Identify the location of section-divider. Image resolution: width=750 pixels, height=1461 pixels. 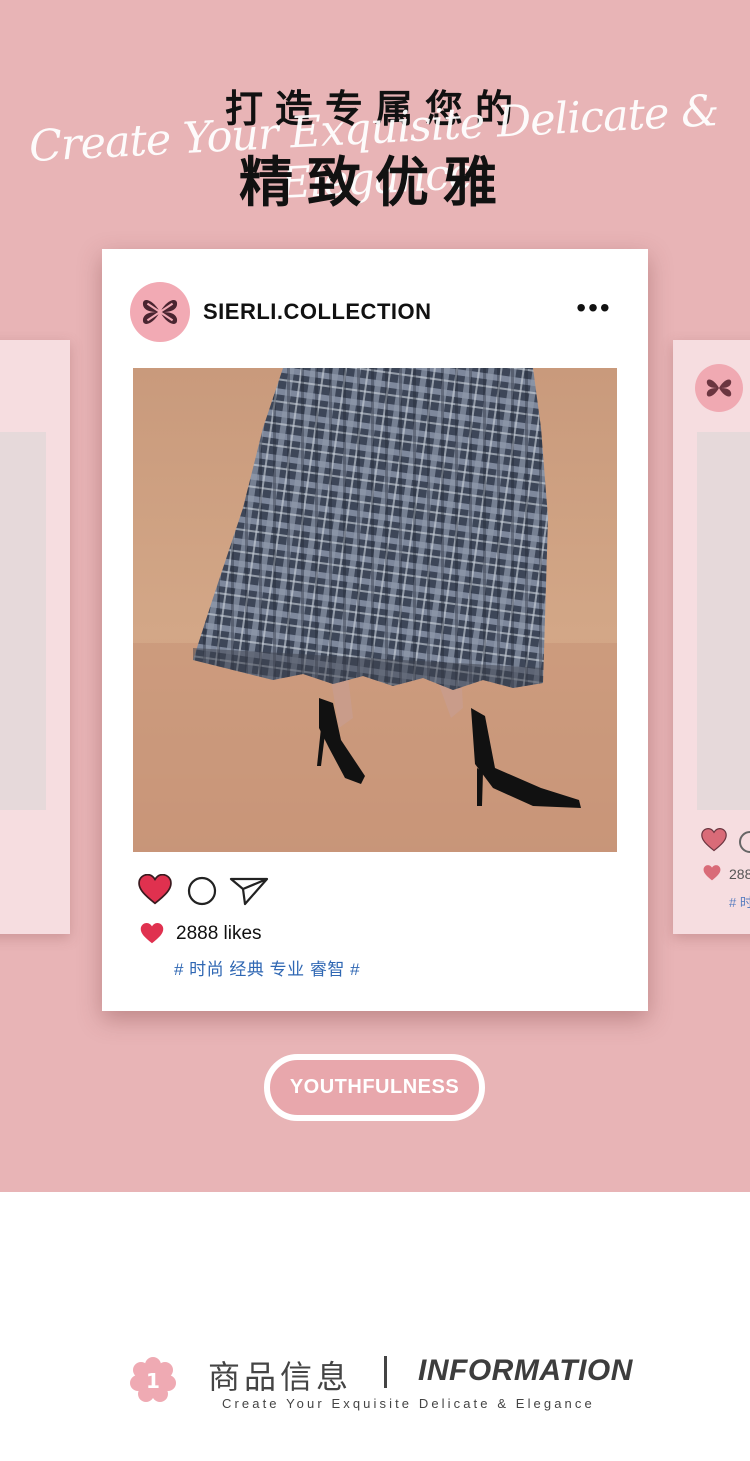
(385, 1372).